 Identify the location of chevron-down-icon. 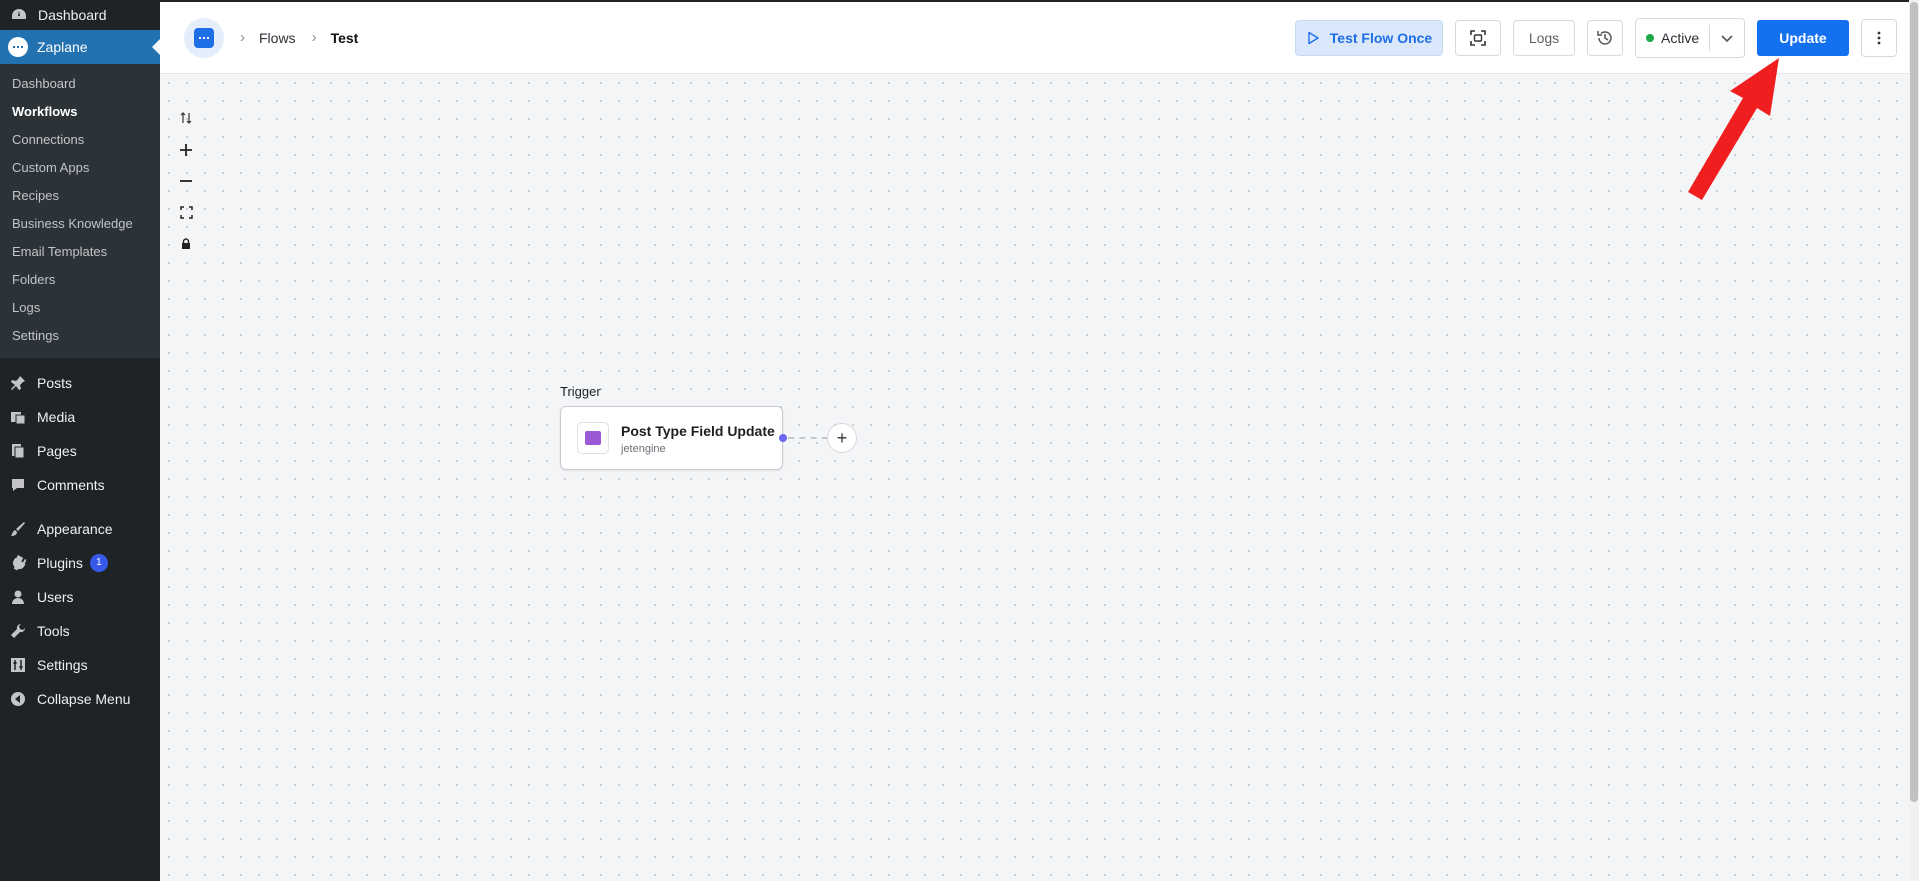
(1727, 38).